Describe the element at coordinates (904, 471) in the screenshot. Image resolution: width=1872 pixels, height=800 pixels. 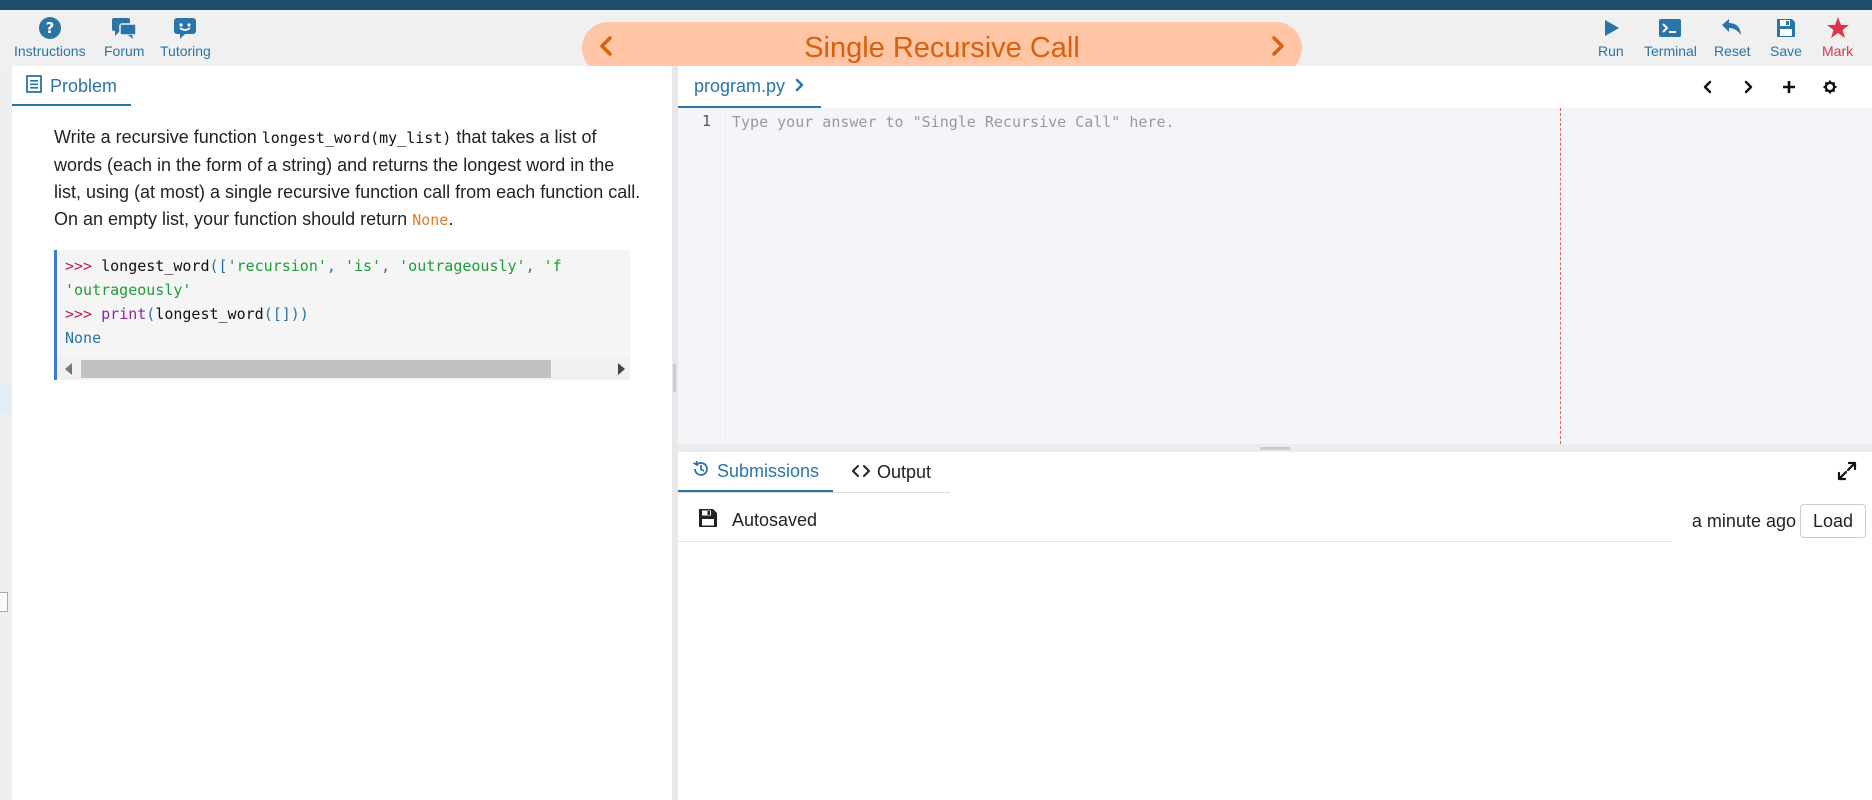
I see `tab-output-label: Output` at that location.